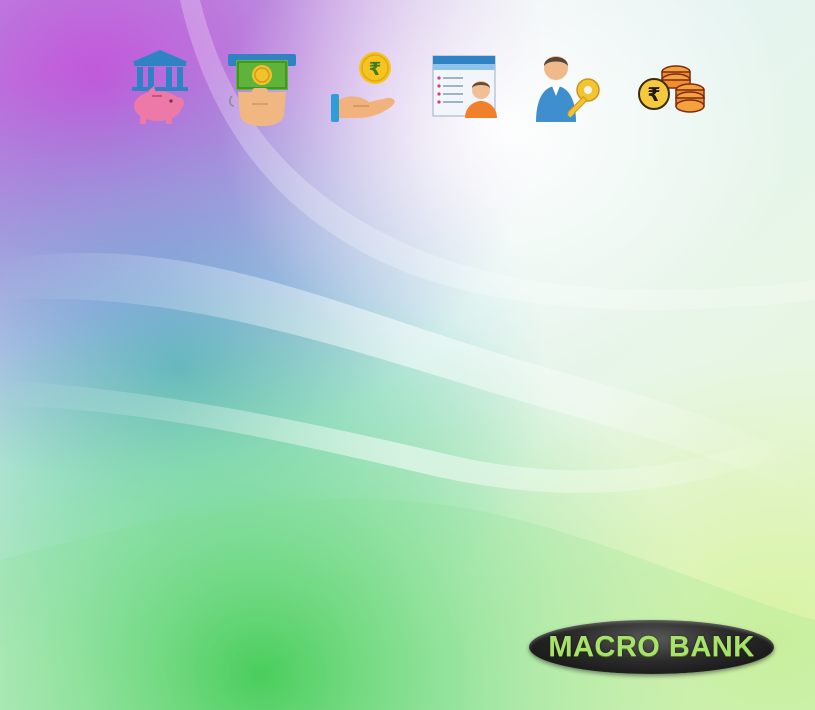 The width and height of the screenshot is (815, 710). I want to click on toolbar-button-deposit, so click(160, 88).